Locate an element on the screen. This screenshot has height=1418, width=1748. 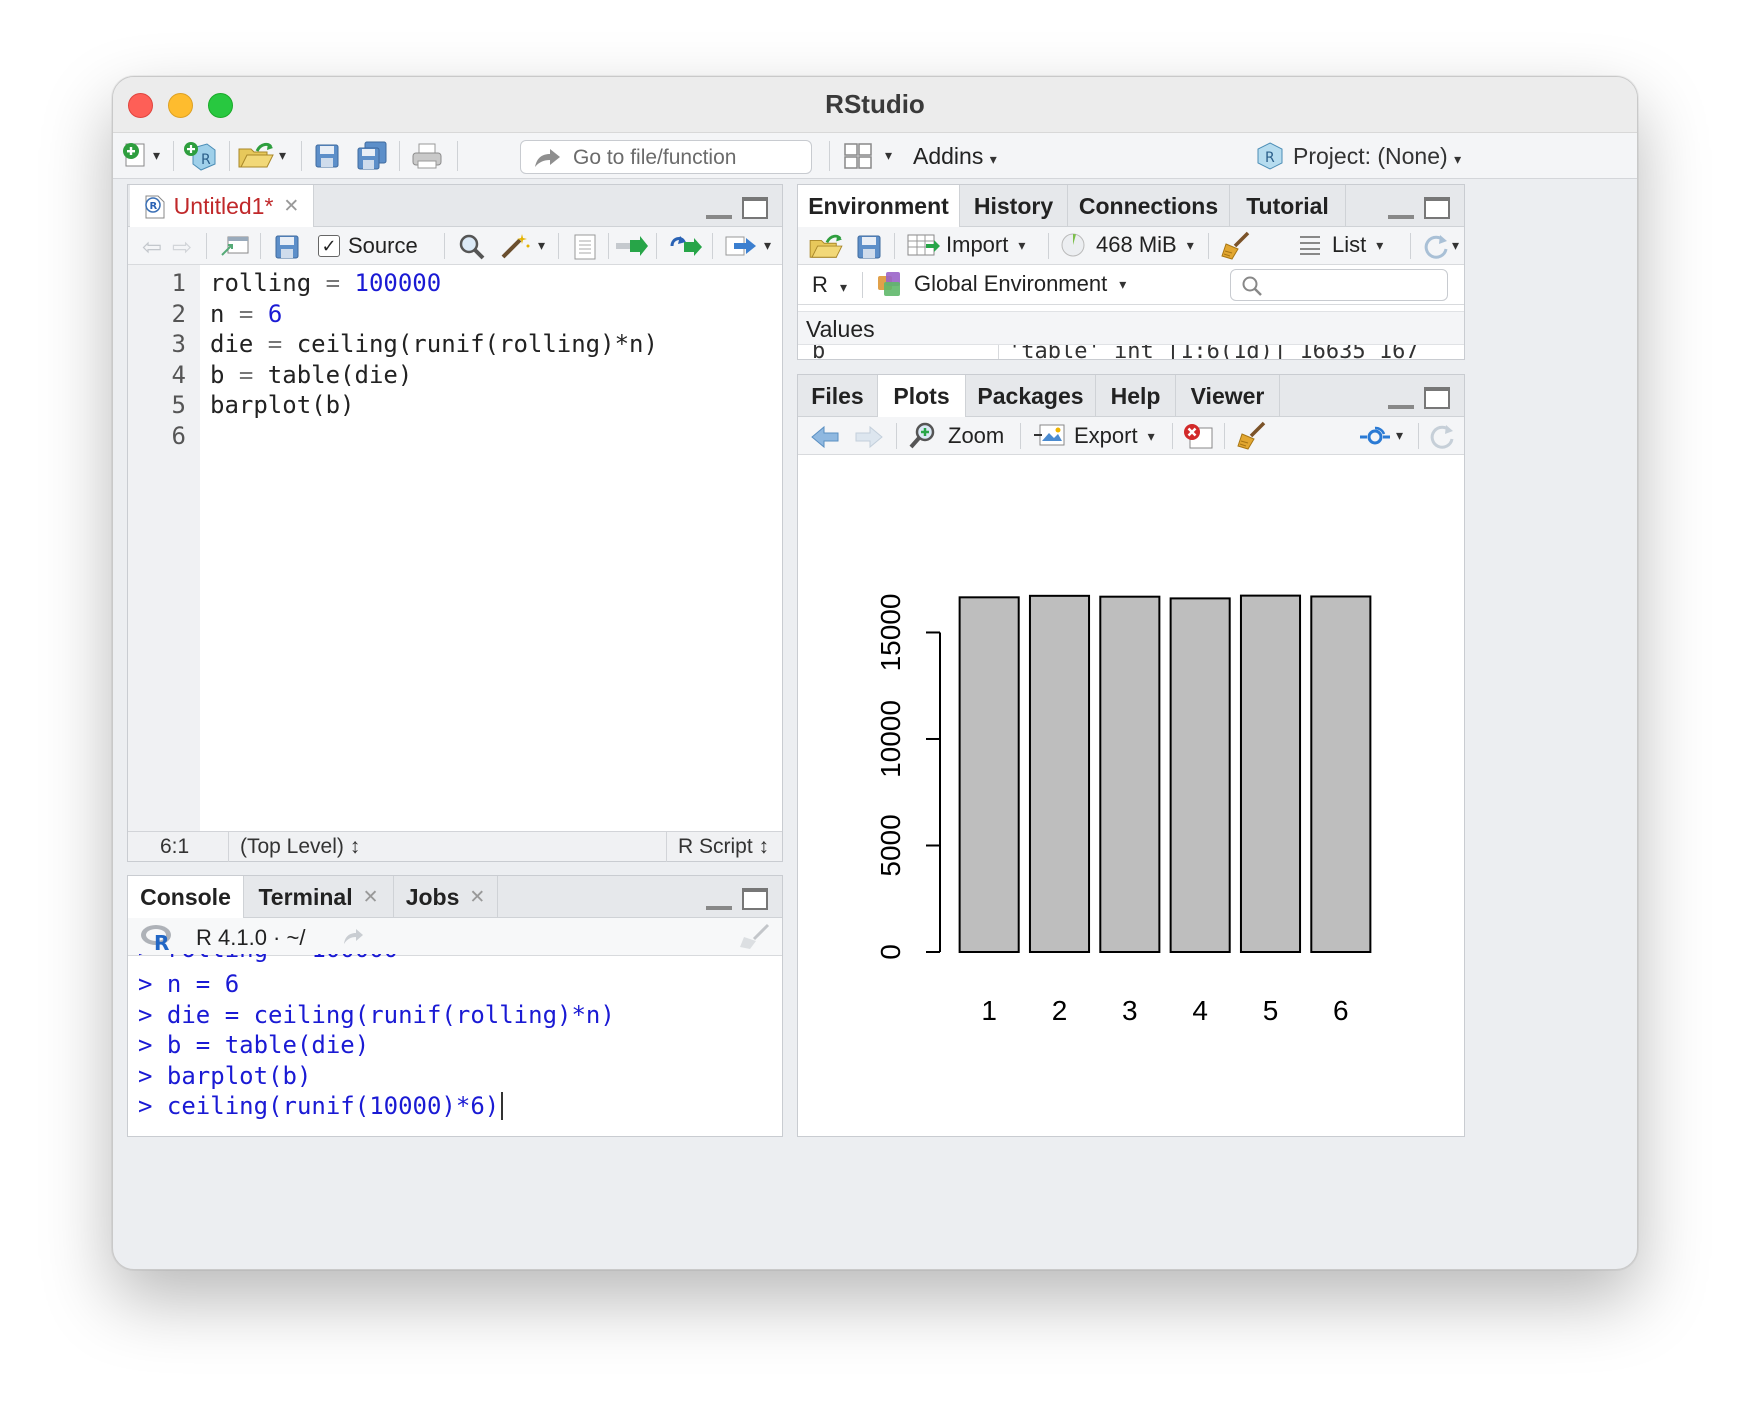
minimize-plots-icon is located at coordinates (1401, 398).